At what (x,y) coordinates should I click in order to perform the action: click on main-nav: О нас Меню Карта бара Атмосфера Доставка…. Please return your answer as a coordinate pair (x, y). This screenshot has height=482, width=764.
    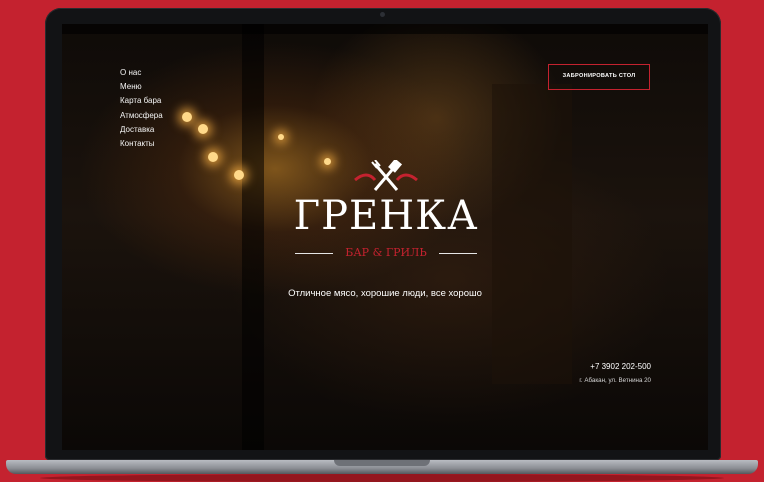
    Looking at the image, I should click on (141, 108).